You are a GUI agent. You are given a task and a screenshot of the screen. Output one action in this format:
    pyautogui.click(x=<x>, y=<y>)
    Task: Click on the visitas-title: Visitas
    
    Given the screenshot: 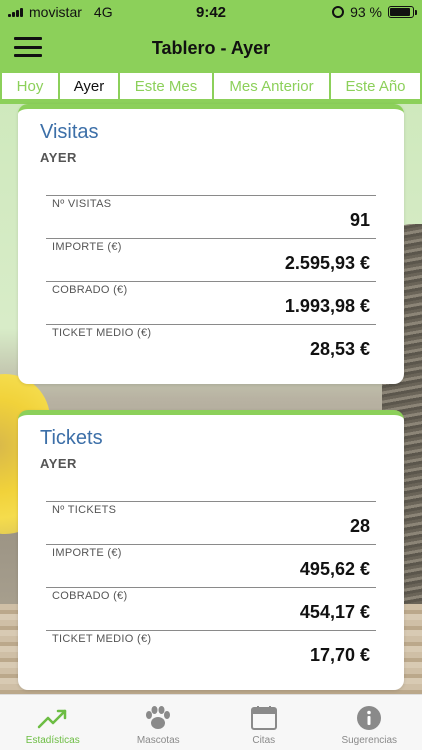 What is the action you would take?
    pyautogui.click(x=69, y=132)
    